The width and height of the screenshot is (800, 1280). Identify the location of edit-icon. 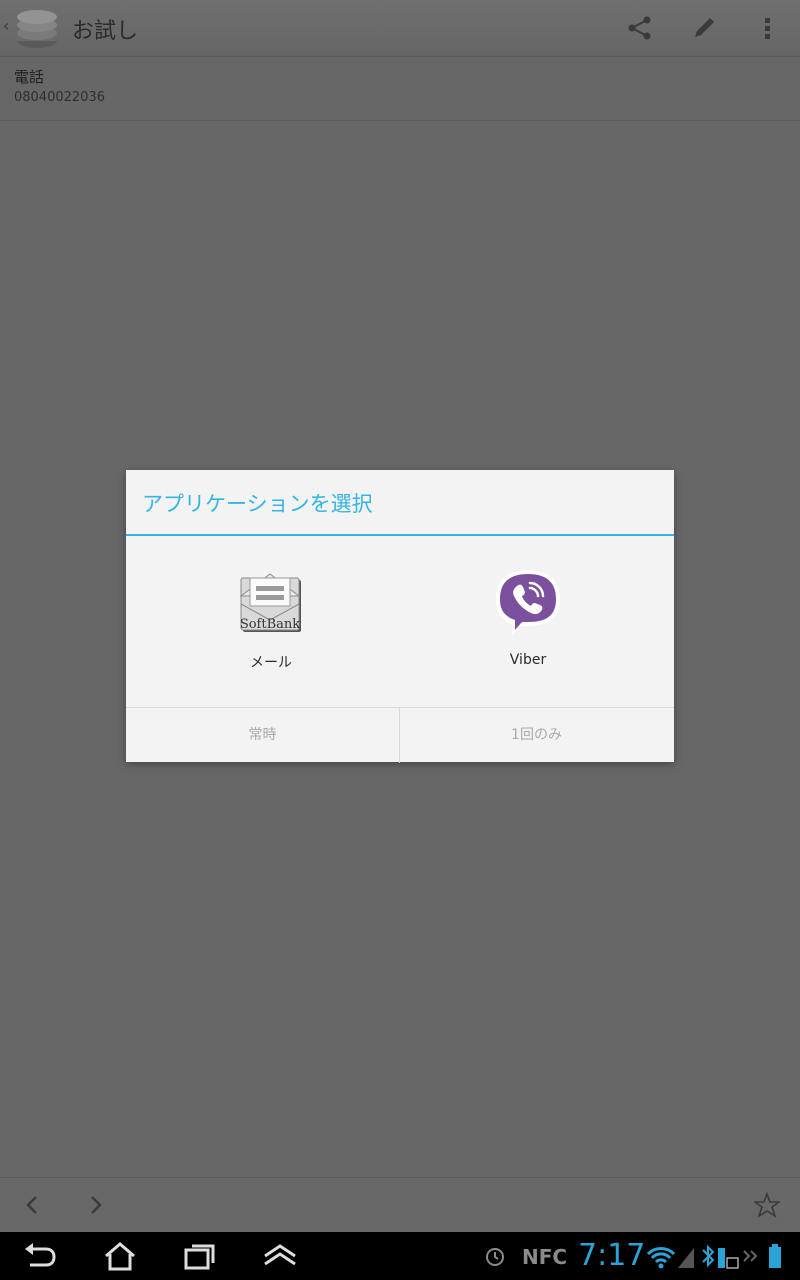
(704, 28).